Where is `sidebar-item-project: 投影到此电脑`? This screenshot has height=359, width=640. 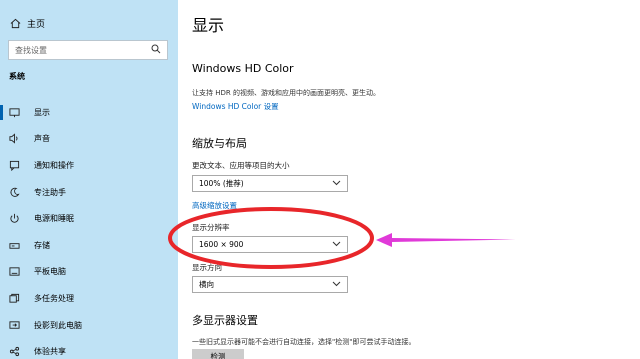 sidebar-item-project: 投影到此电脑 is located at coordinates (89, 325).